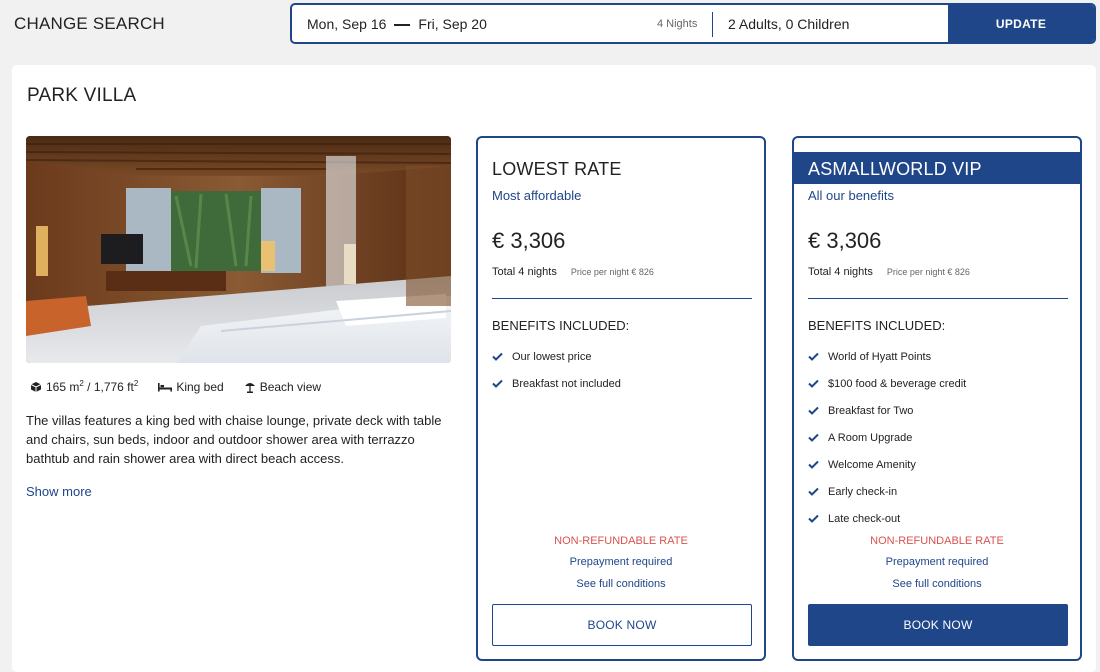 Image resolution: width=1100 pixels, height=672 pixels. I want to click on benefit-item: World of Hyatt Points, so click(887, 356).